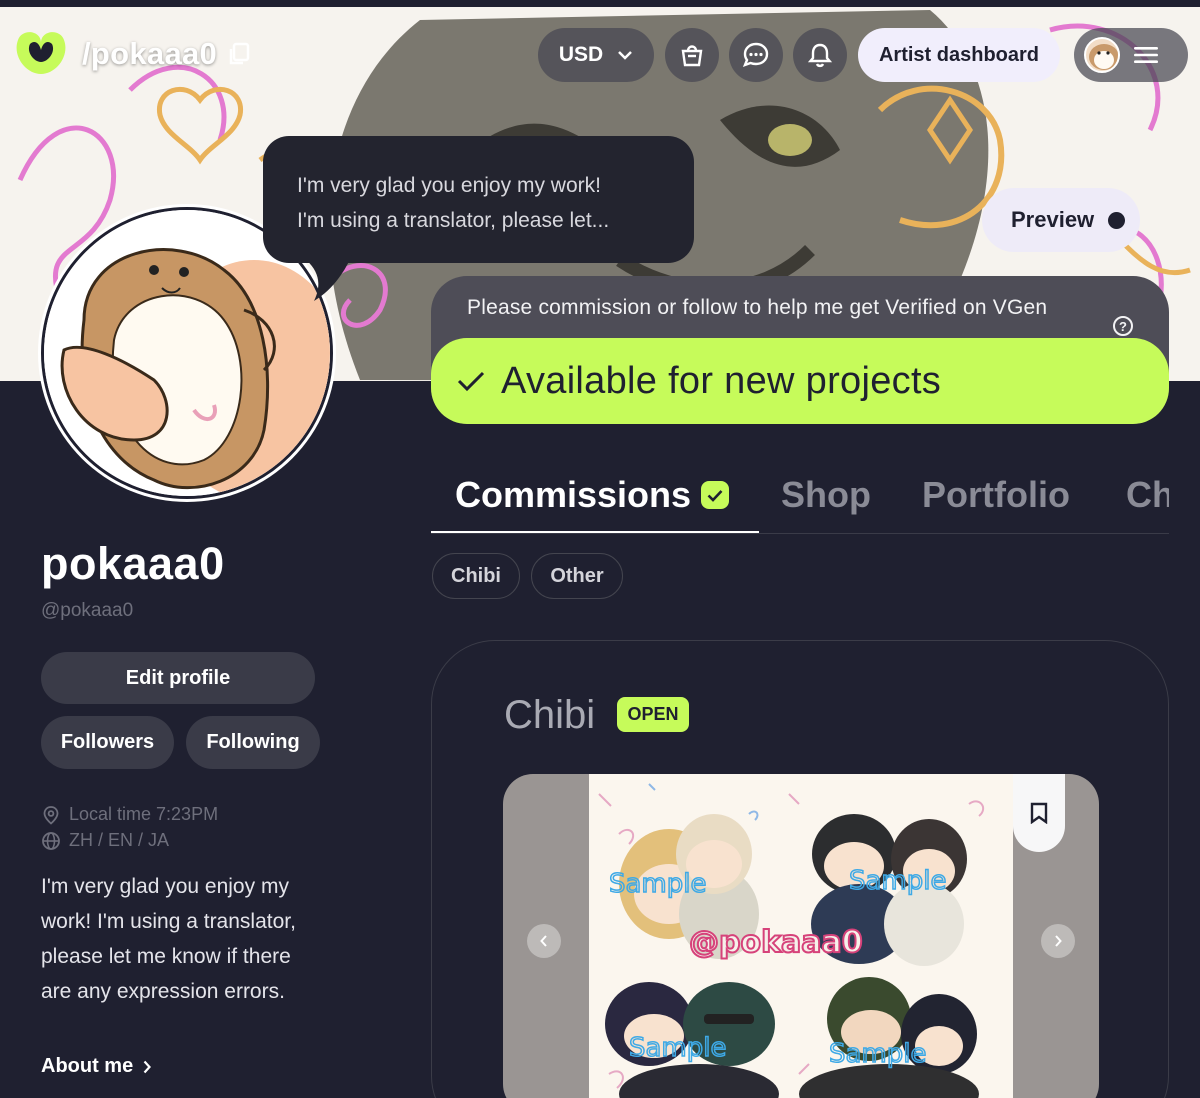 Image resolution: width=1200 pixels, height=1098 pixels. Describe the element at coordinates (326, 278) in the screenshot. I see `bubble-tail` at that location.